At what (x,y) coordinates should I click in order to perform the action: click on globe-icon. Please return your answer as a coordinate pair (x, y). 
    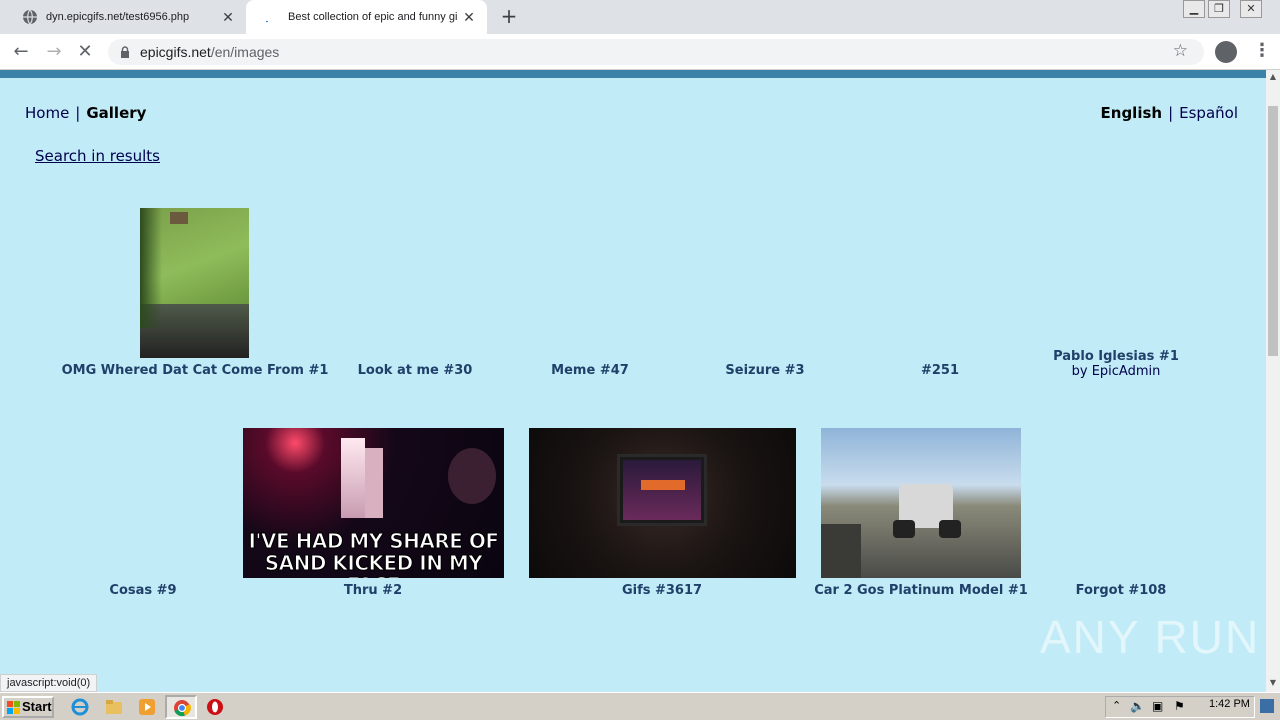
    Looking at the image, I should click on (30, 17).